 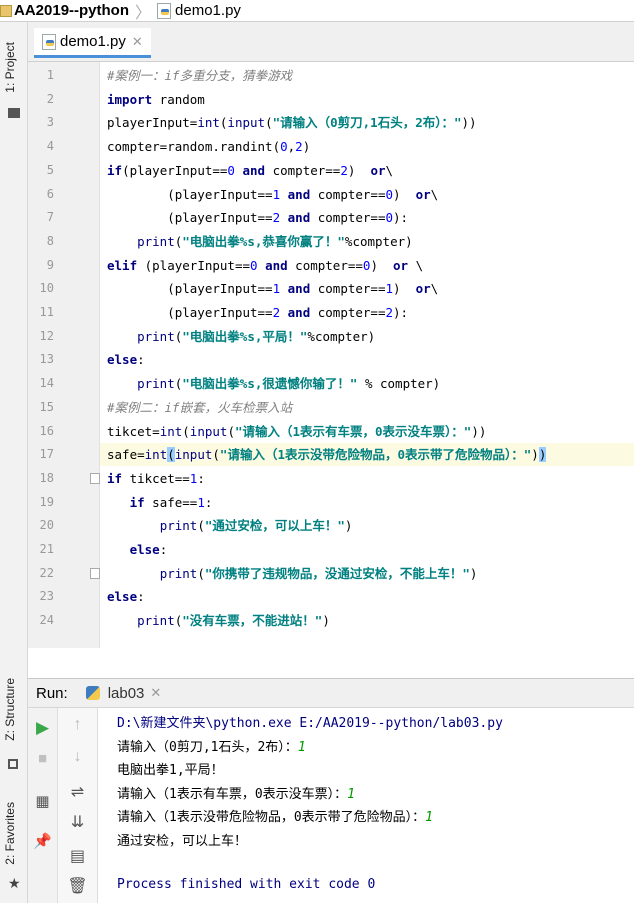 What do you see at coordinates (50, 264) in the screenshot?
I see `line-number: 9` at bounding box center [50, 264].